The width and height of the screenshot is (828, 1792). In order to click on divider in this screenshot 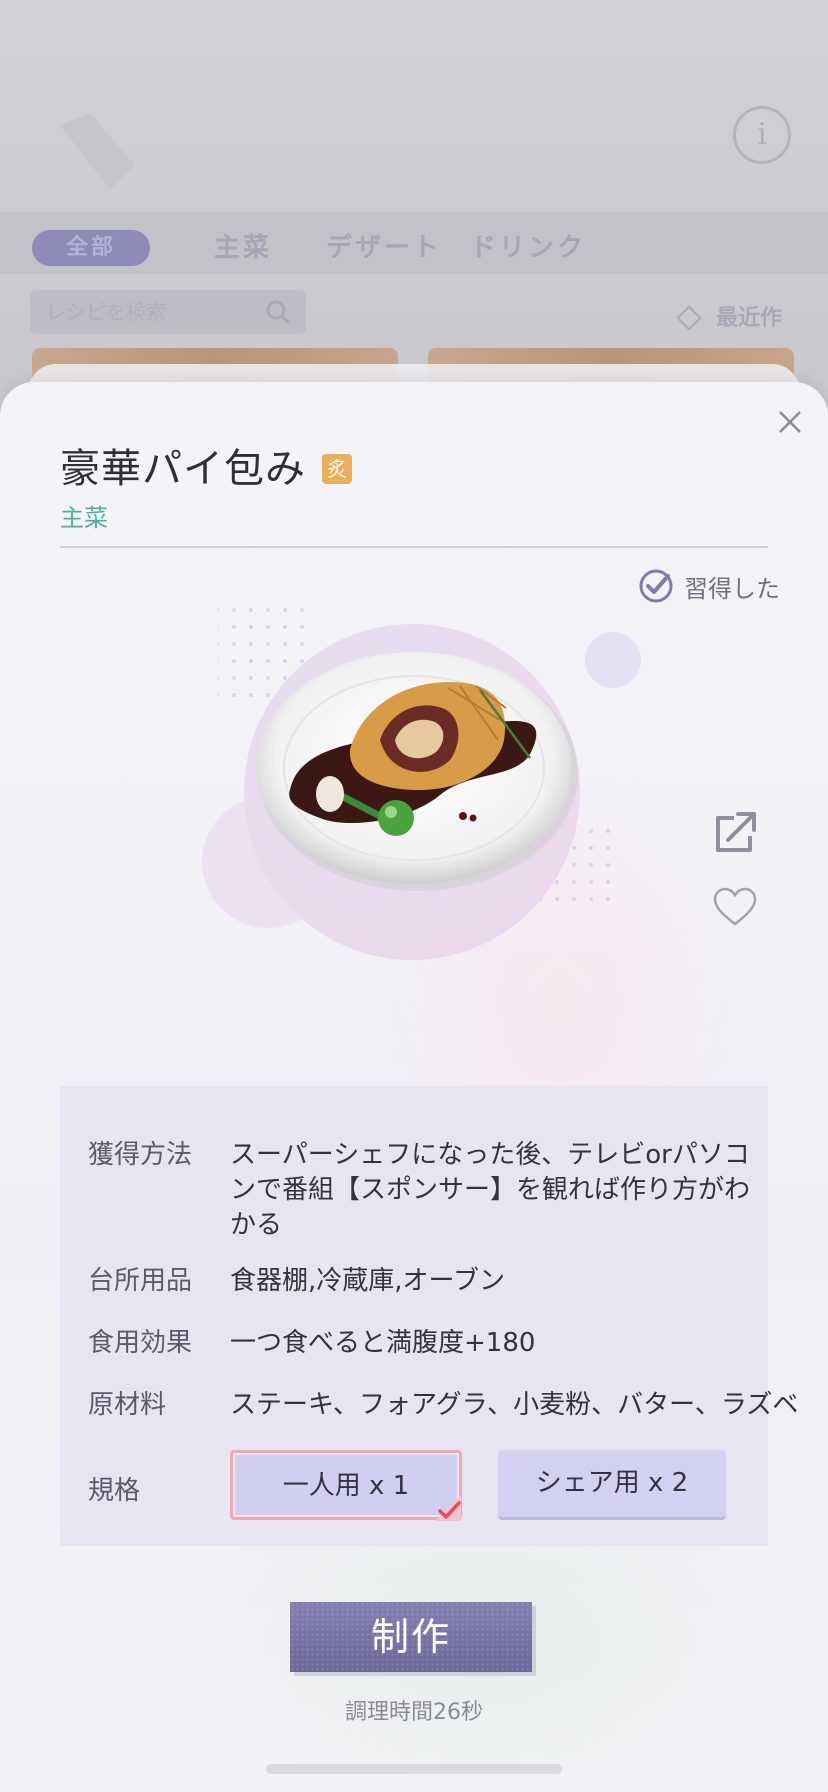, I will do `click(414, 547)`.